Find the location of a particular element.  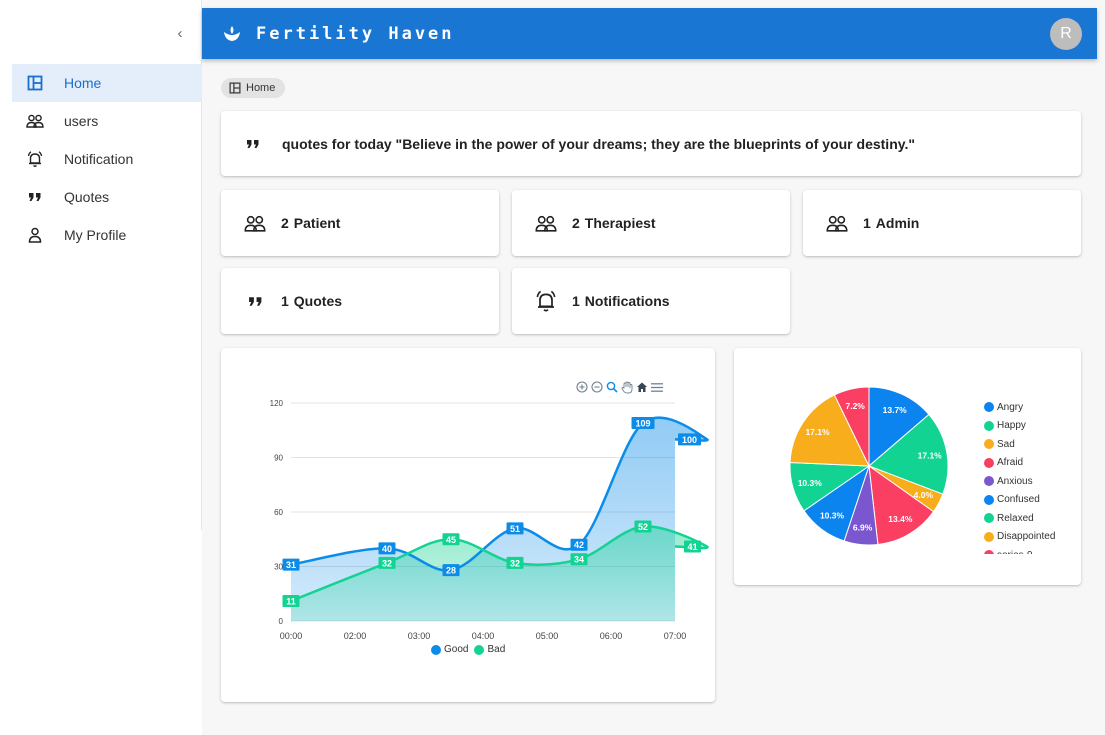

breadcrumb: Home is located at coordinates (253, 88).